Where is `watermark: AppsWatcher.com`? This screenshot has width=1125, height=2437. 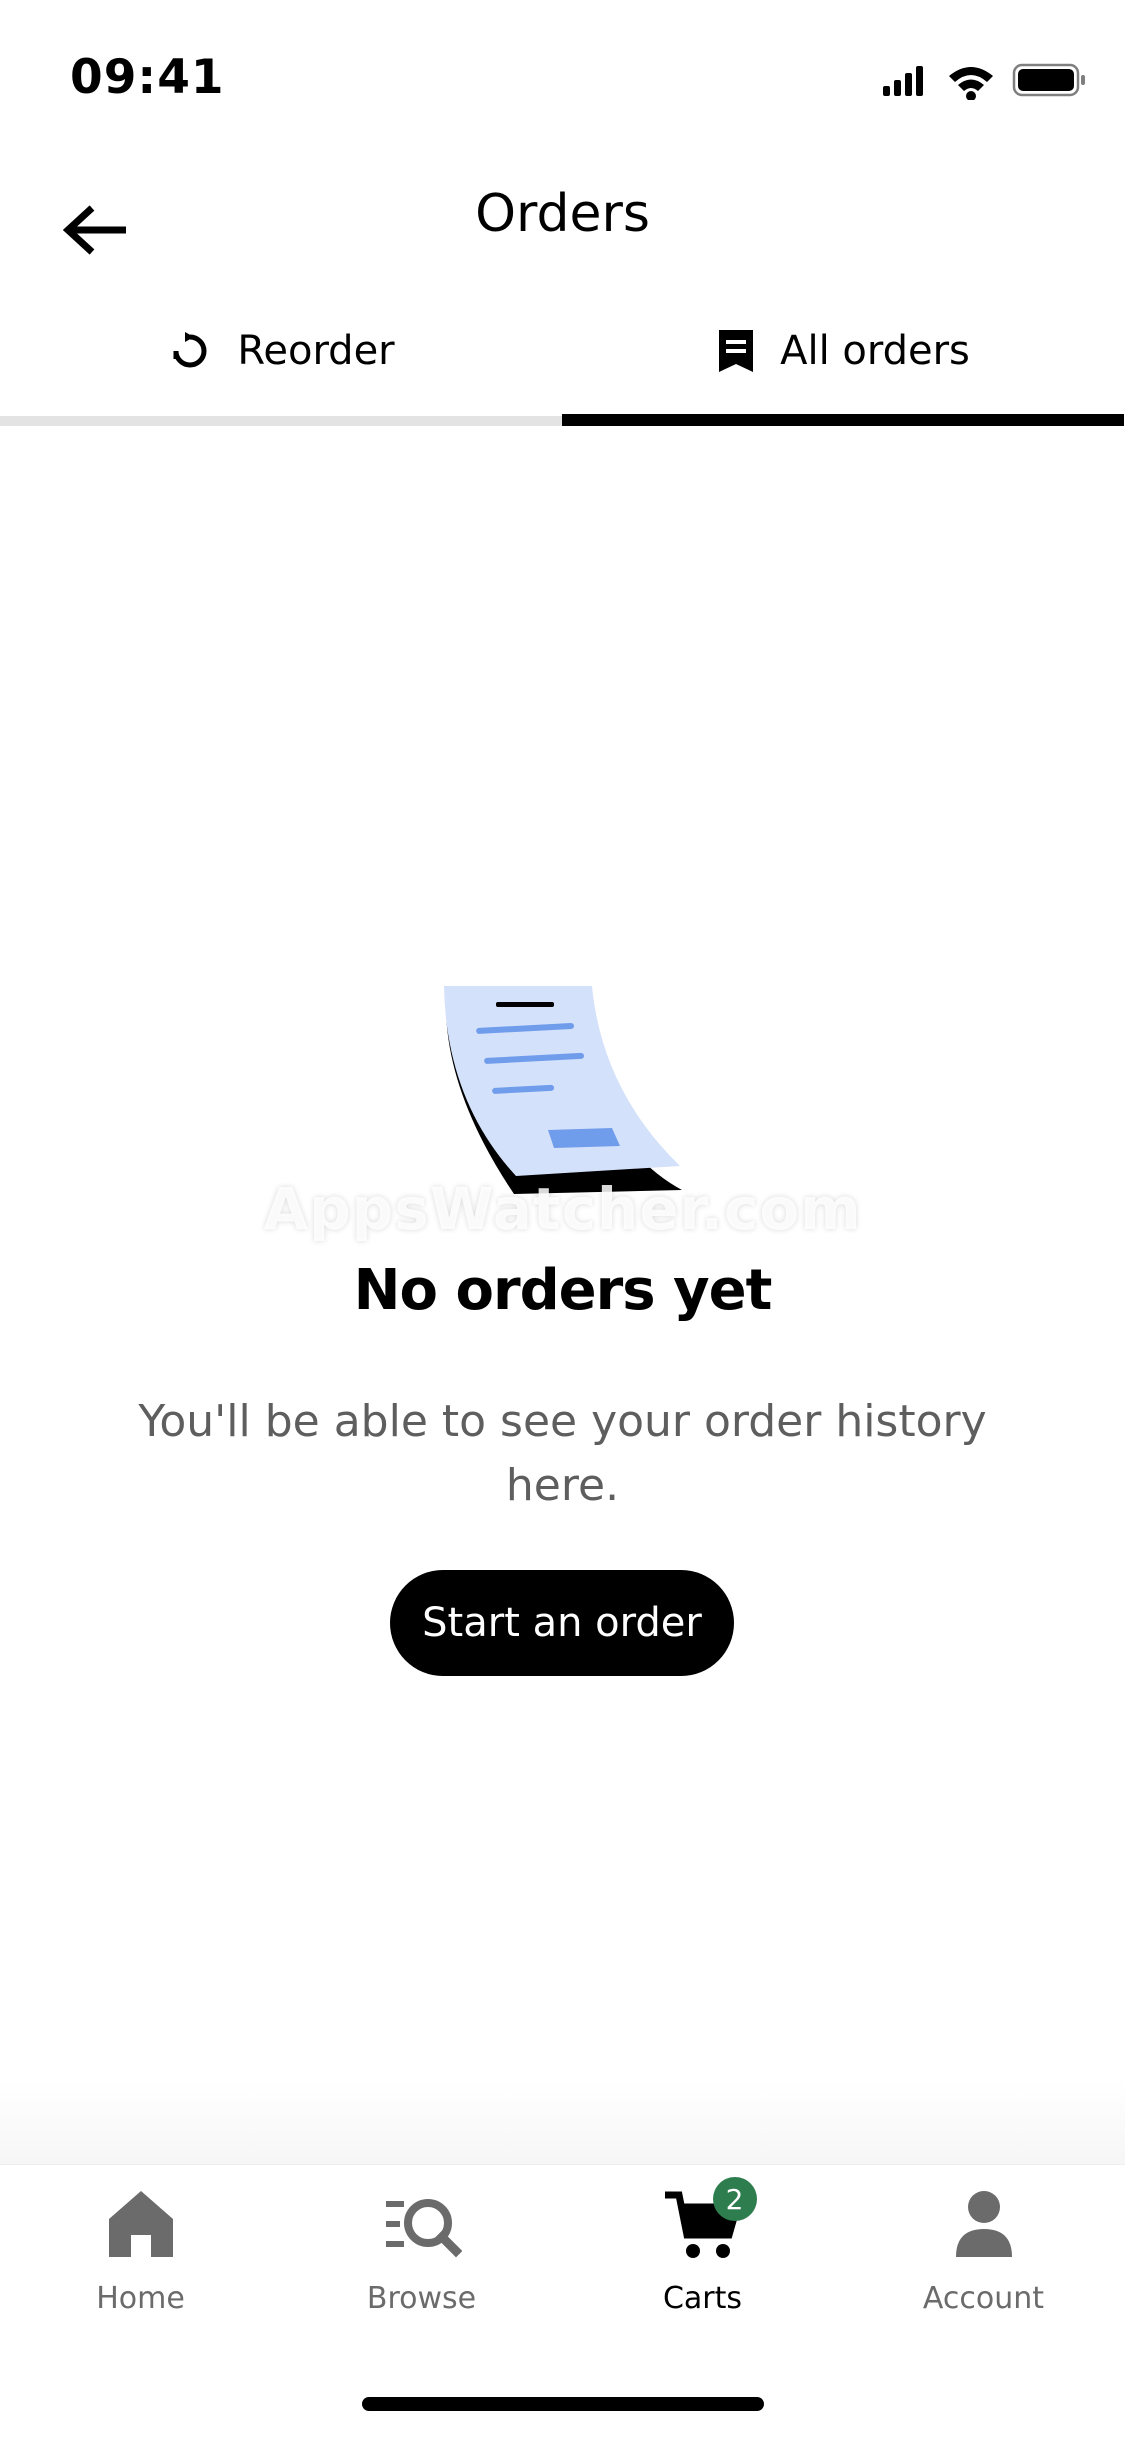
watermark: AppsWatcher.com is located at coordinates (562, 1209).